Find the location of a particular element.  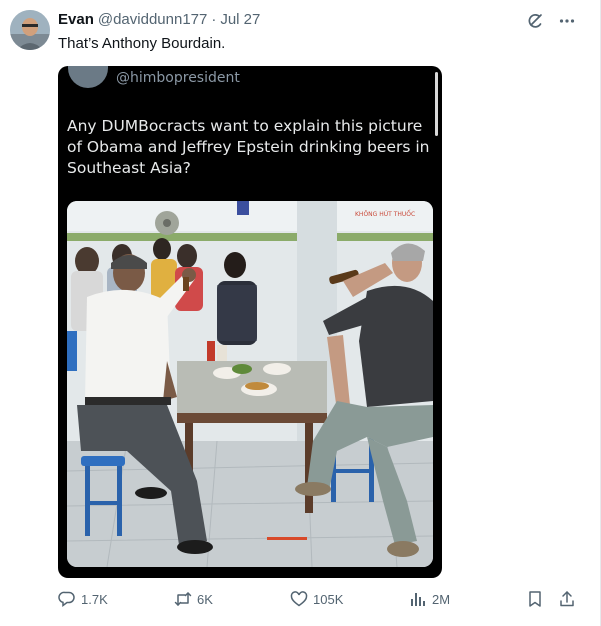

bookmark-icon is located at coordinates (535, 599).